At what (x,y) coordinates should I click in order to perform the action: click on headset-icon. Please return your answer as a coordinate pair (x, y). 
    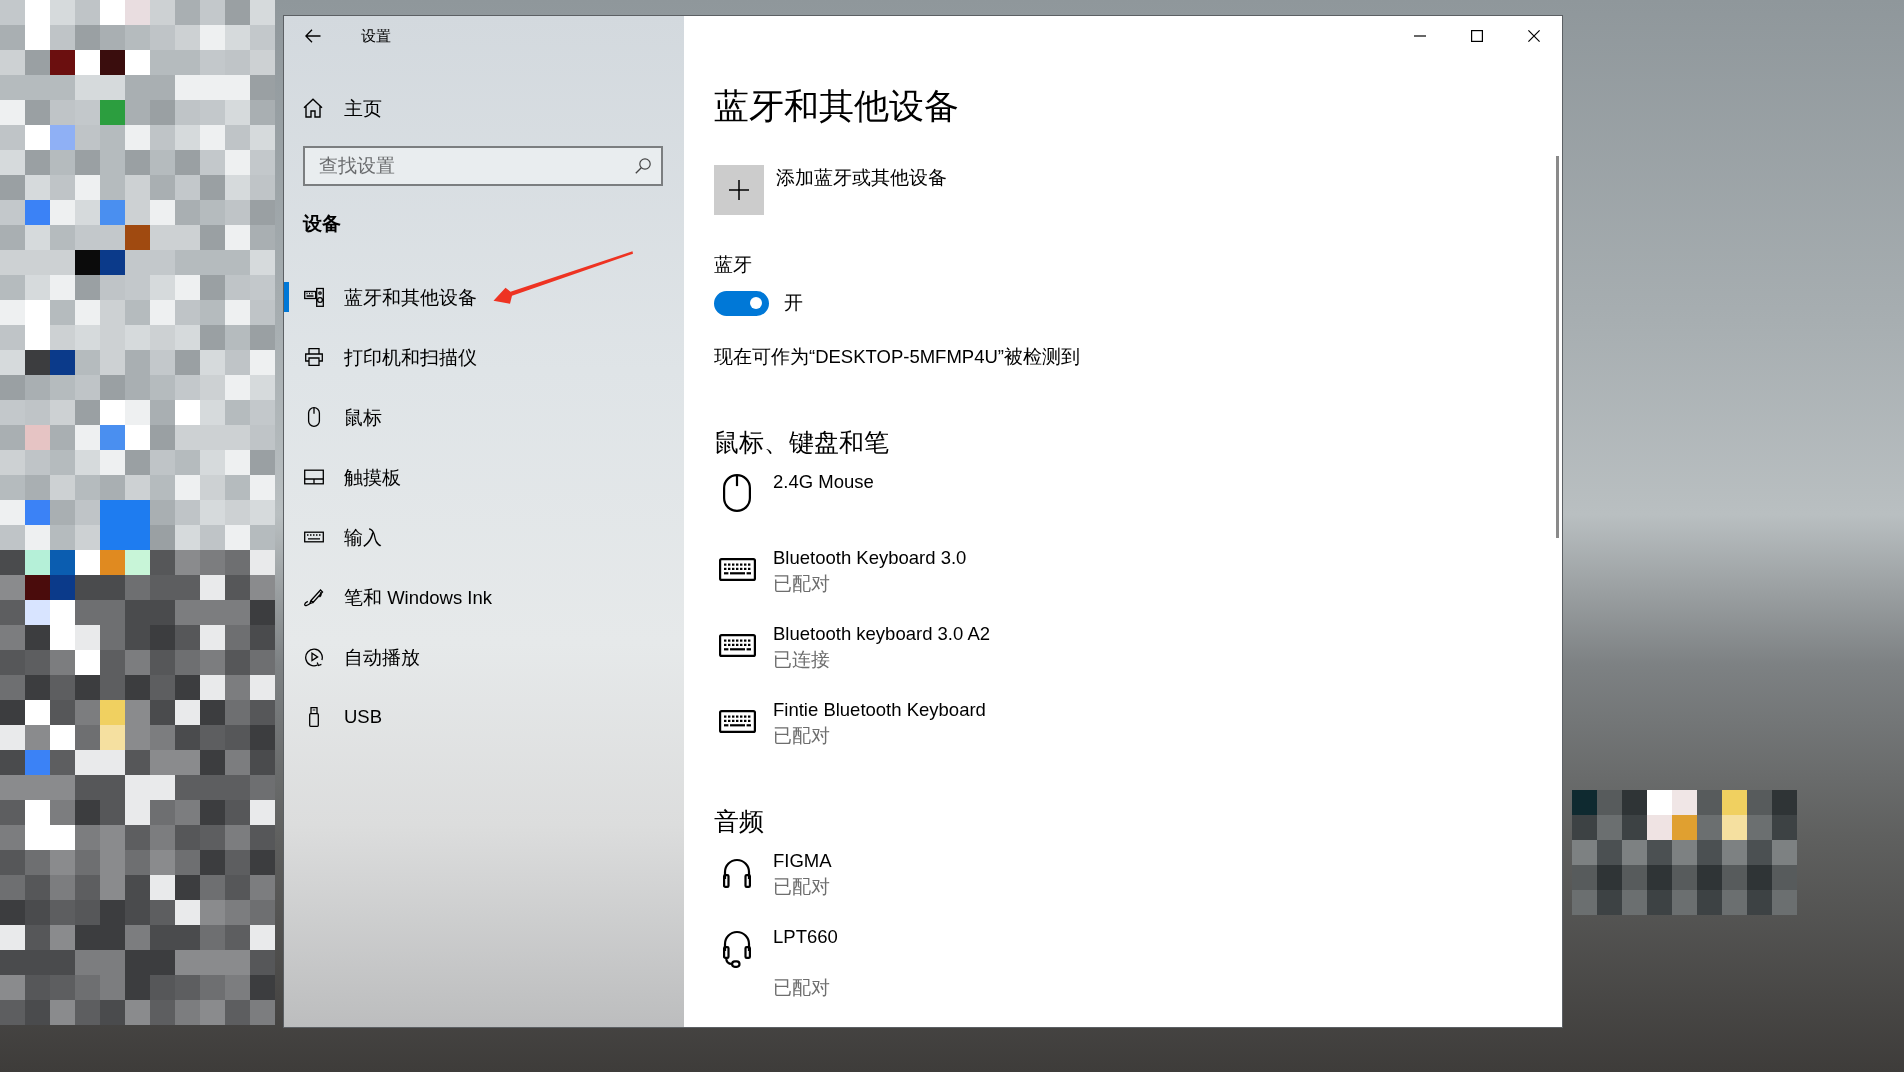
    Looking at the image, I should click on (737, 948).